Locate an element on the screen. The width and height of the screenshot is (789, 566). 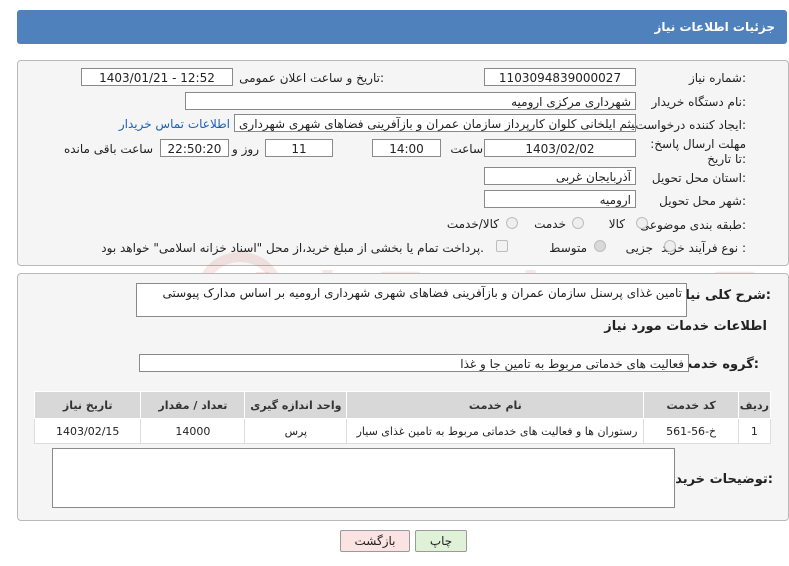
col-row: ردیف is located at coordinates (754, 405).